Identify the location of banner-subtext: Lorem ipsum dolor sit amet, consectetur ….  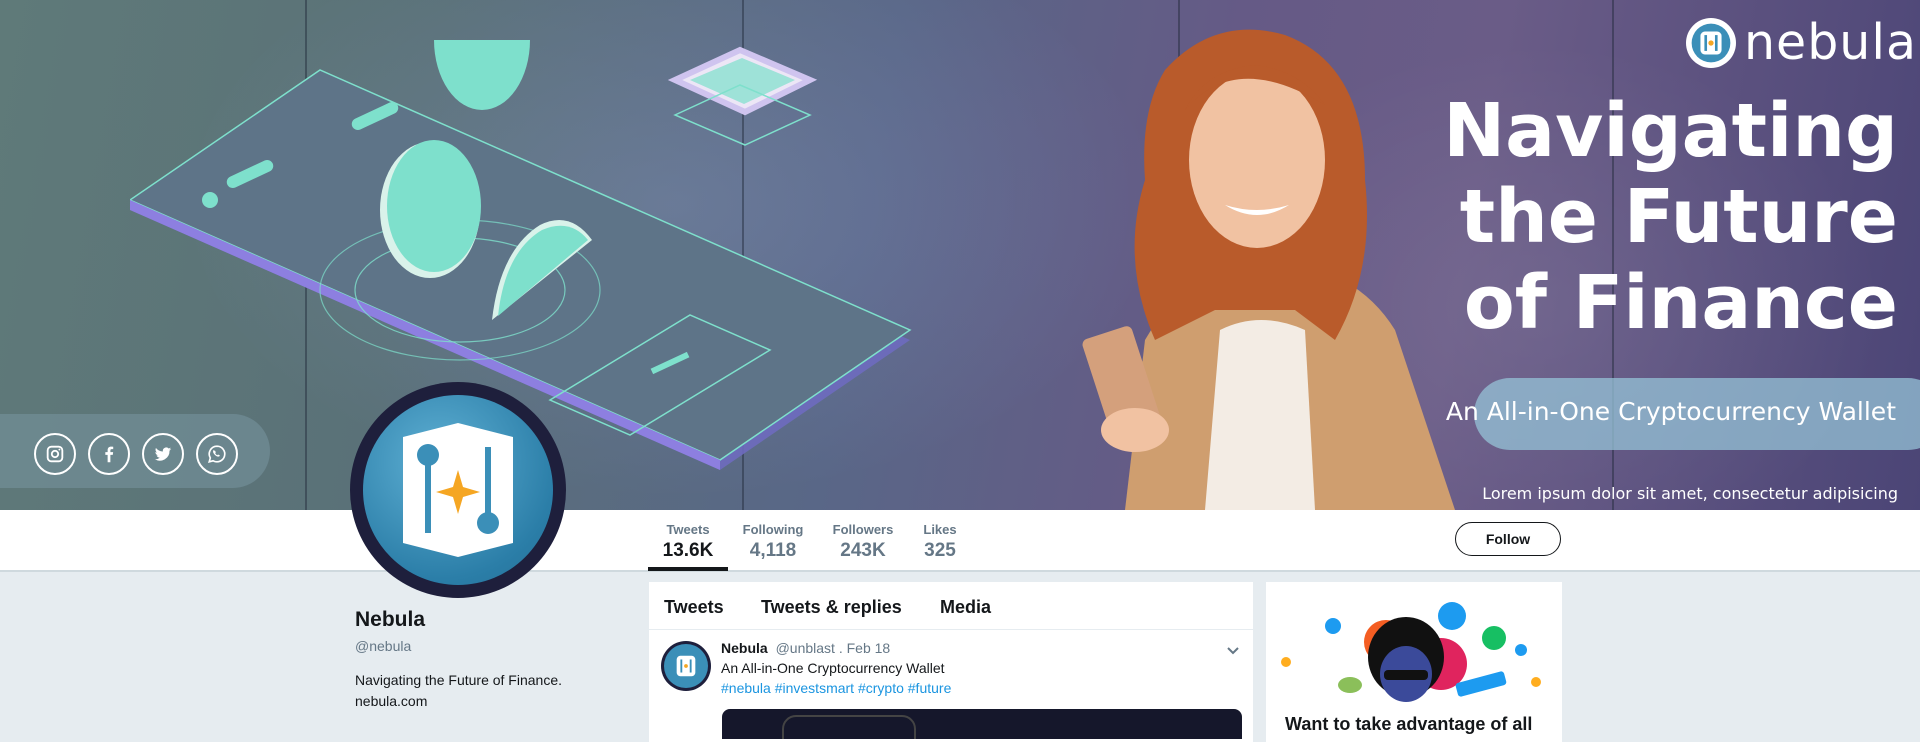
(1690, 493).